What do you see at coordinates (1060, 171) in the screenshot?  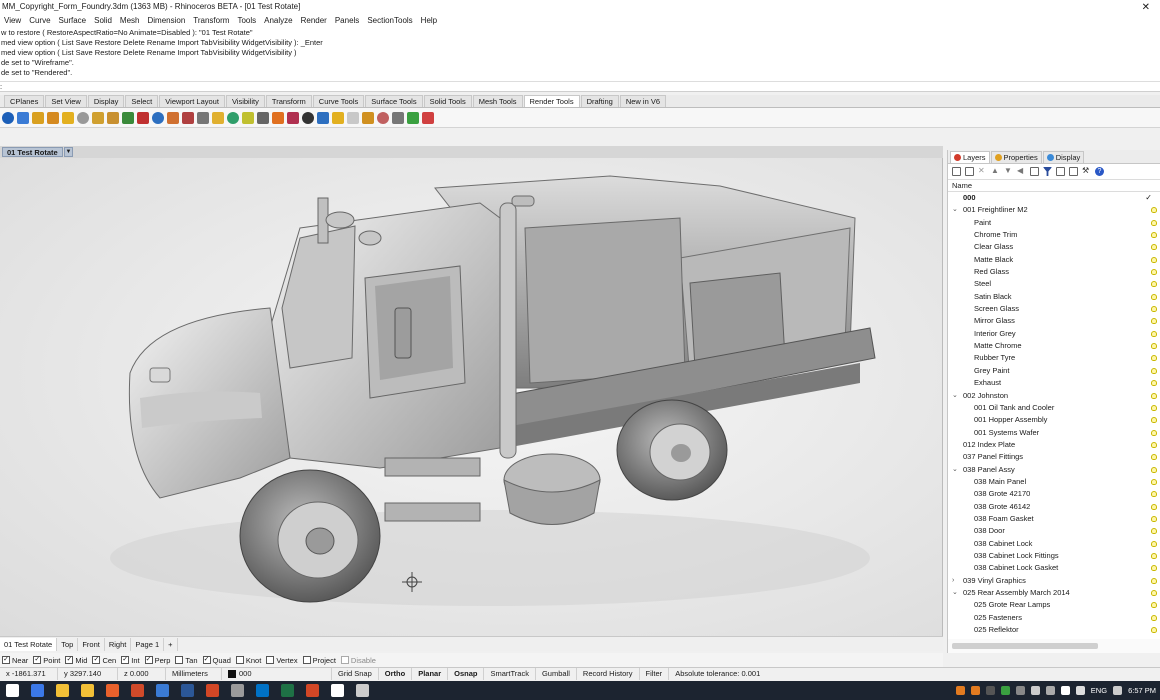 I see `tools-icon` at bounding box center [1060, 171].